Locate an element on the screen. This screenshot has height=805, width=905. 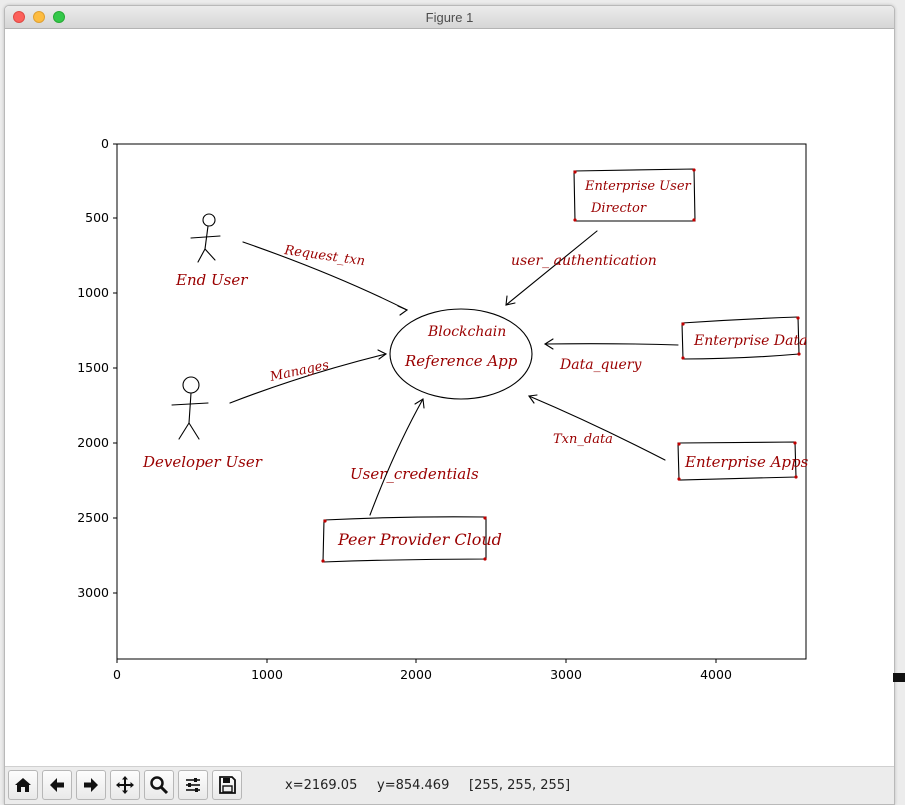
y-axis is located at coordinates (115, 368).